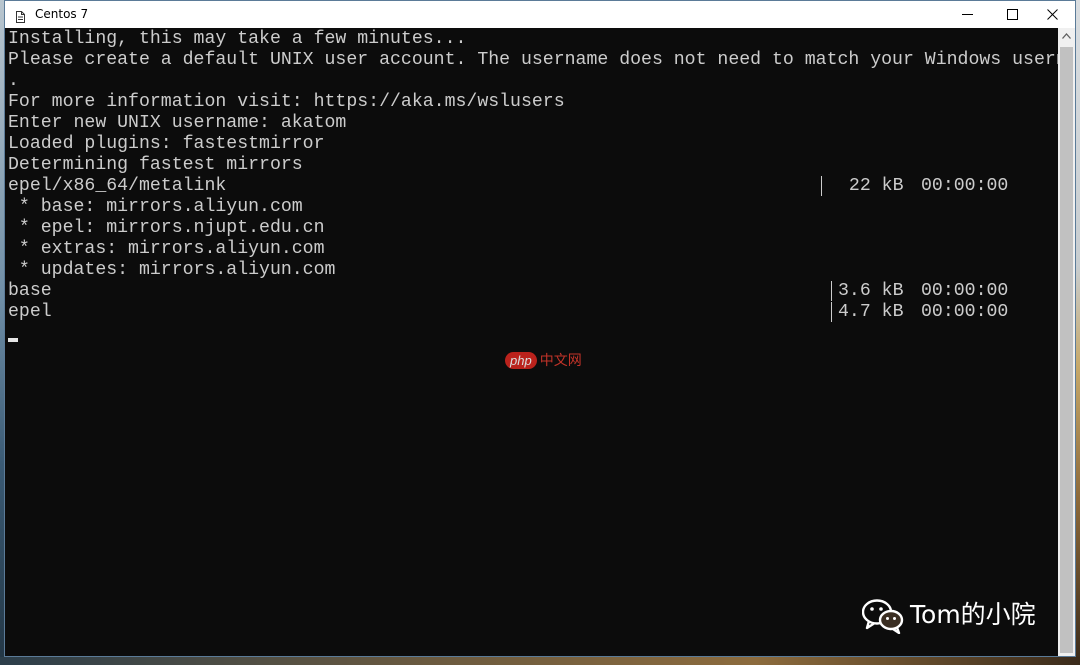 This screenshot has width=1080, height=665. I want to click on title-bar: Centos 7, so click(540, 14).